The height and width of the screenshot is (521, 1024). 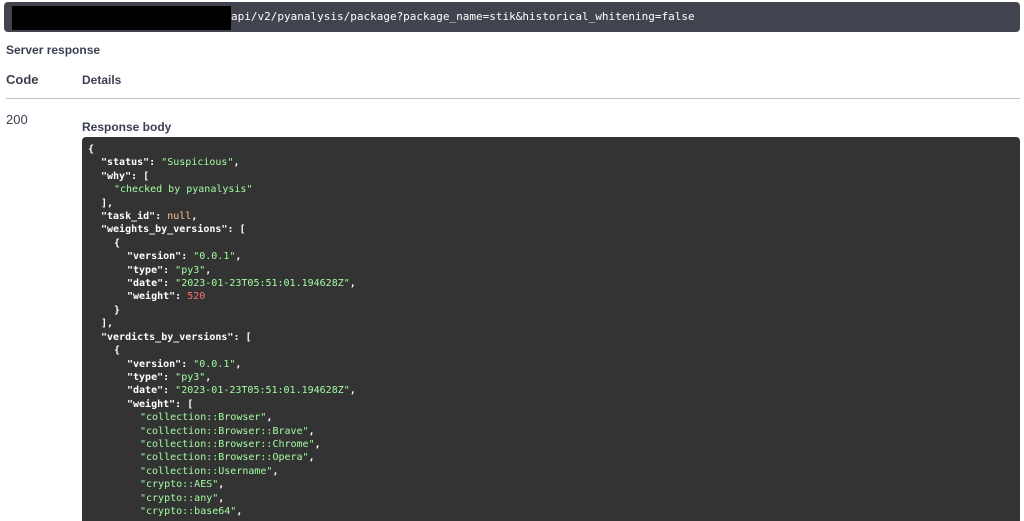 What do you see at coordinates (125, 163) in the screenshot?
I see `json-token: "status"` at bounding box center [125, 163].